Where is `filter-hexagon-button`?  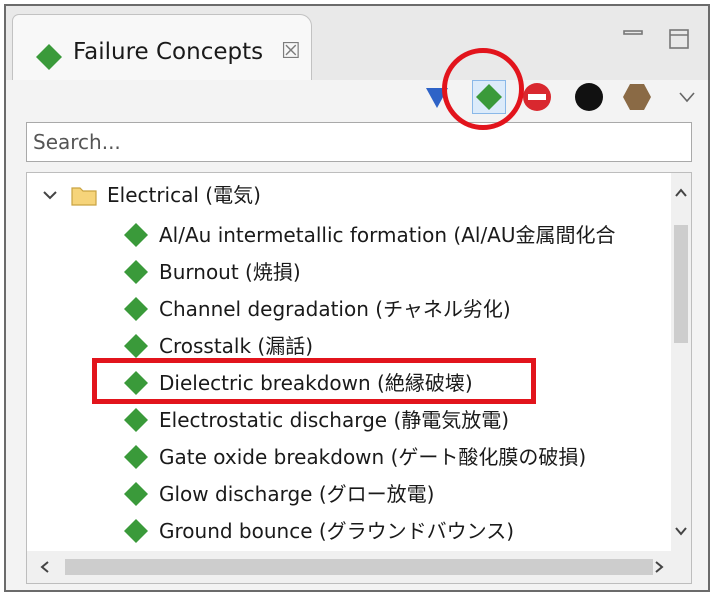 filter-hexagon-button is located at coordinates (637, 97).